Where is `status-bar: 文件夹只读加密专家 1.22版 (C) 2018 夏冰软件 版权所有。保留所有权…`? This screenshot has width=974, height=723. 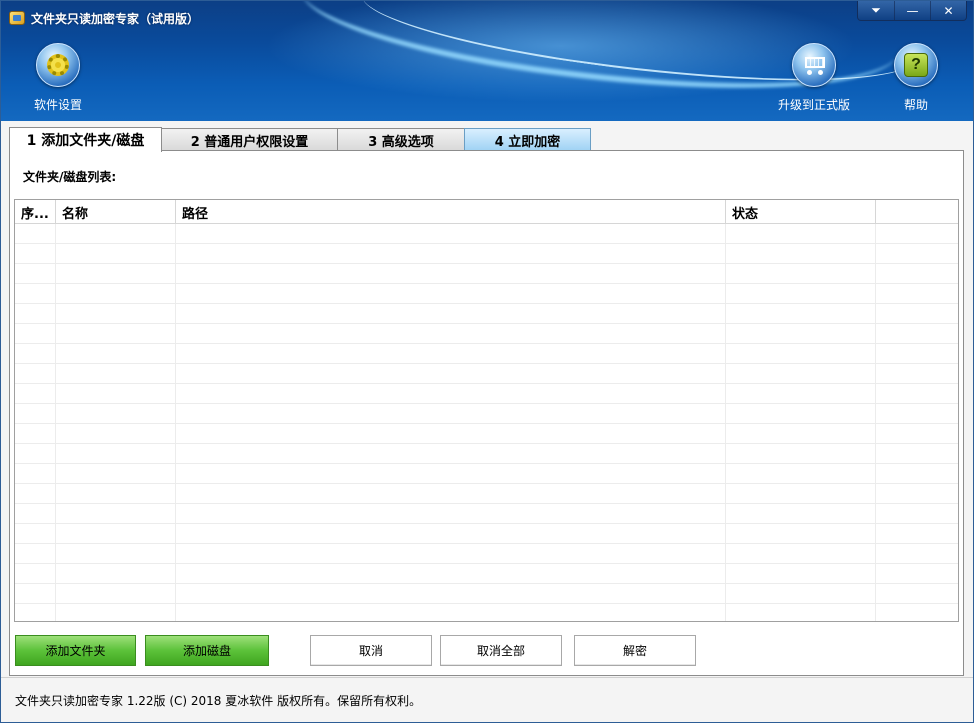 status-bar: 文件夹只读加密专家 1.22版 (C) 2018 夏冰软件 版权所有。保留所有权… is located at coordinates (487, 699).